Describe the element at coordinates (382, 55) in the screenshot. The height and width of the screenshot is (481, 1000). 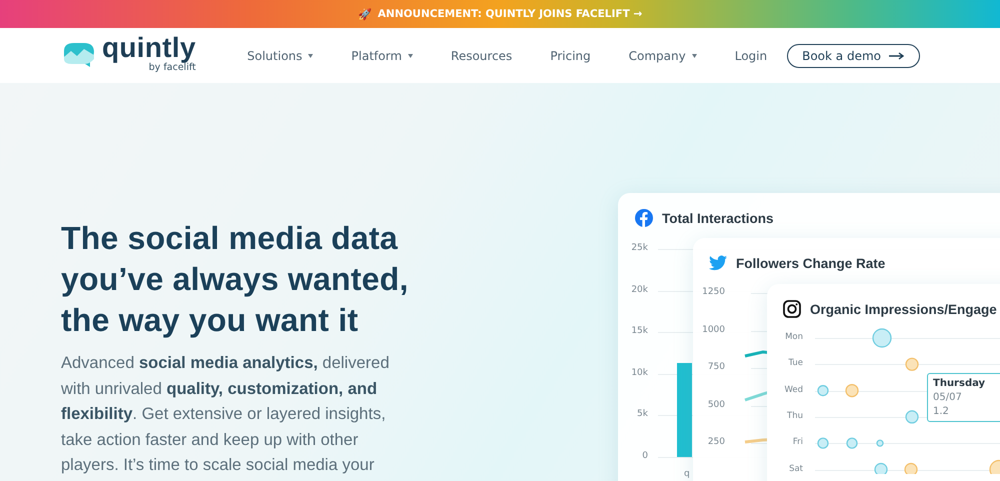
I see `nav-link: Platform` at that location.